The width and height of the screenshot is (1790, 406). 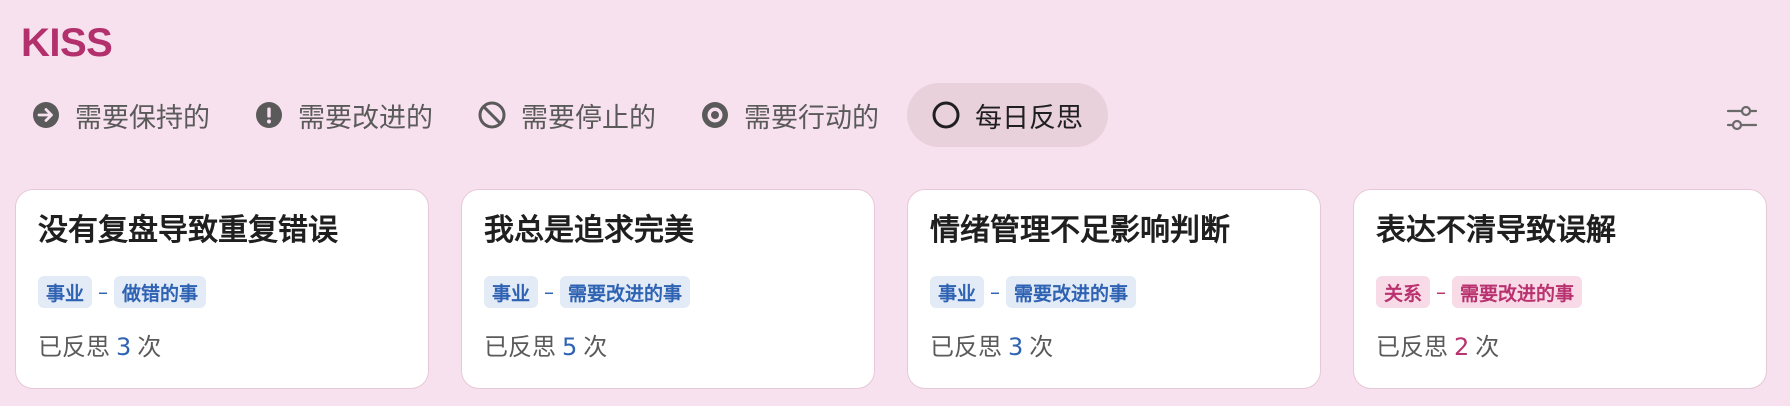 I want to click on tab-action: 需要行动的, so click(x=788, y=115).